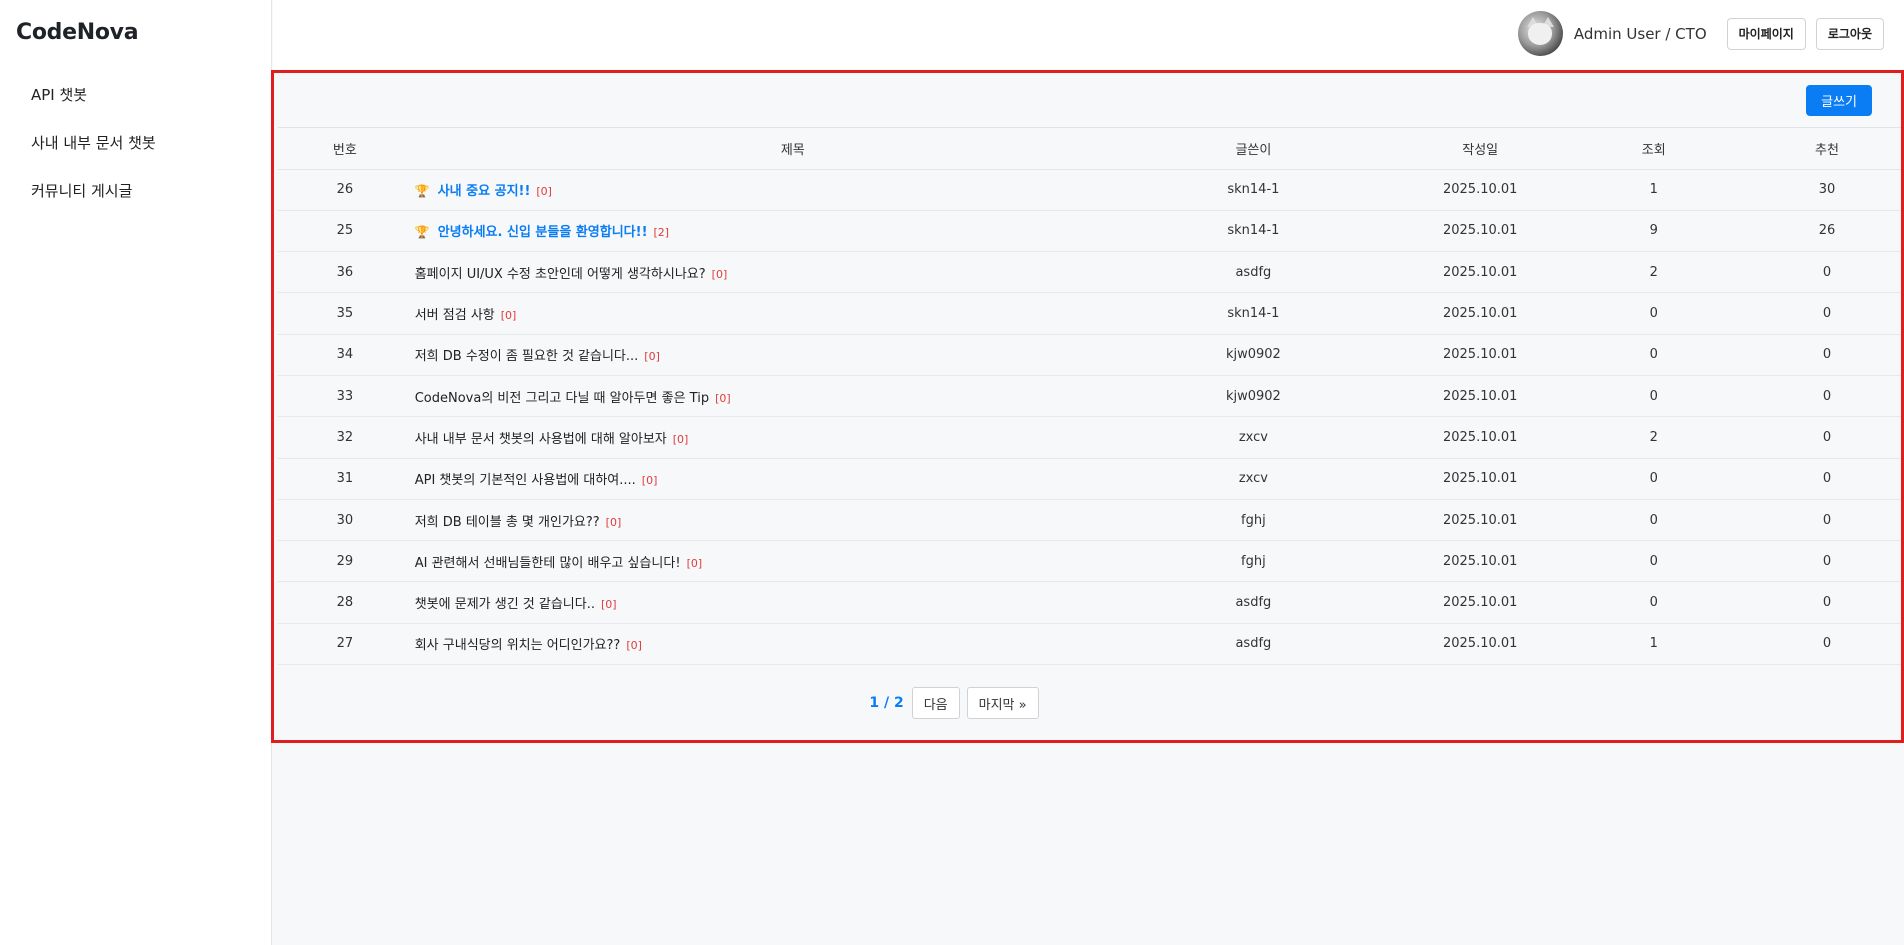 The height and width of the screenshot is (945, 1904). Describe the element at coordinates (560, 274) in the screenshot. I see `post-title-link: 홈페이지 UI/UX 수정 초안인데 어떻게 생각하시나요?` at that location.